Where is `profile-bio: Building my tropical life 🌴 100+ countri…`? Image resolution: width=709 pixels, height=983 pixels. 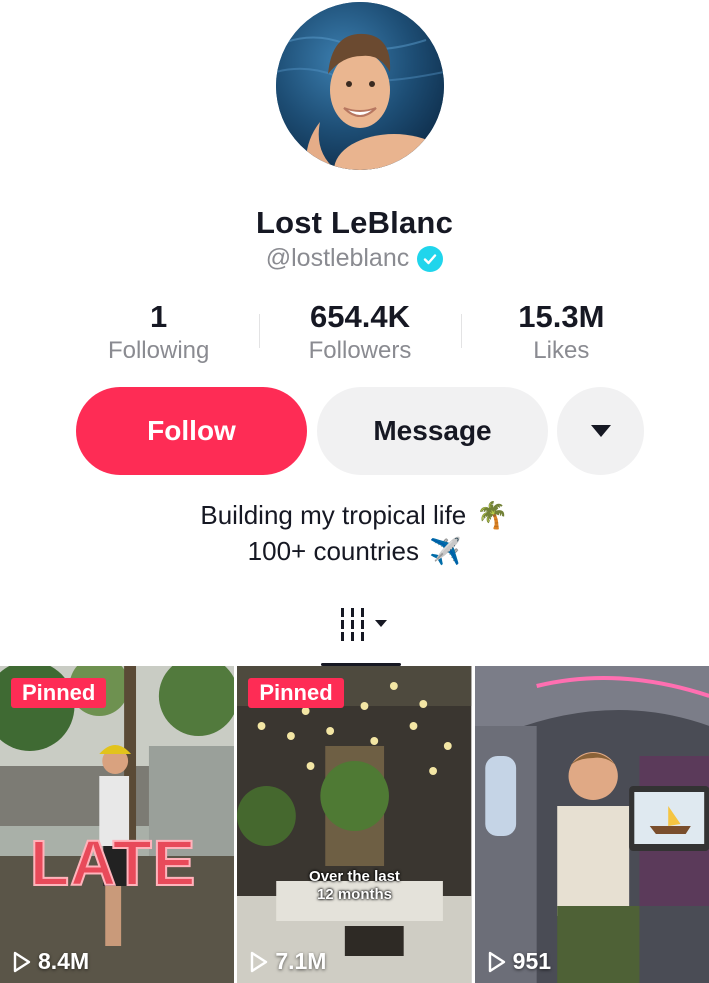 profile-bio: Building my tropical life 🌴 100+ countri… is located at coordinates (354, 533).